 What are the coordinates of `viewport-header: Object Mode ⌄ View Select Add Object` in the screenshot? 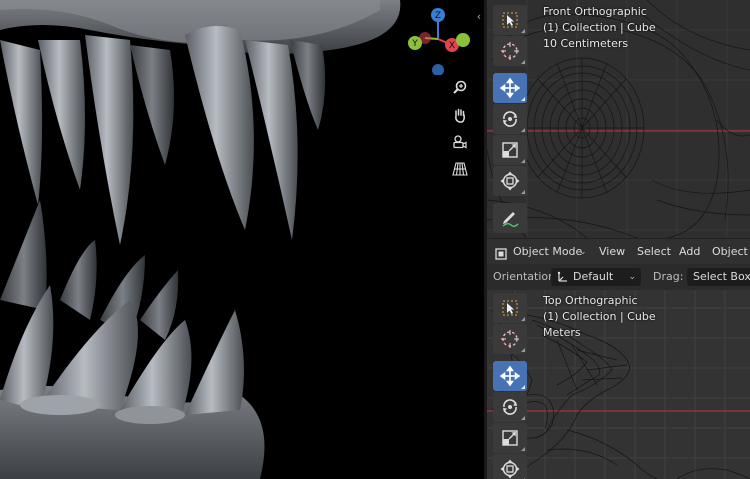 It's located at (618, 251).